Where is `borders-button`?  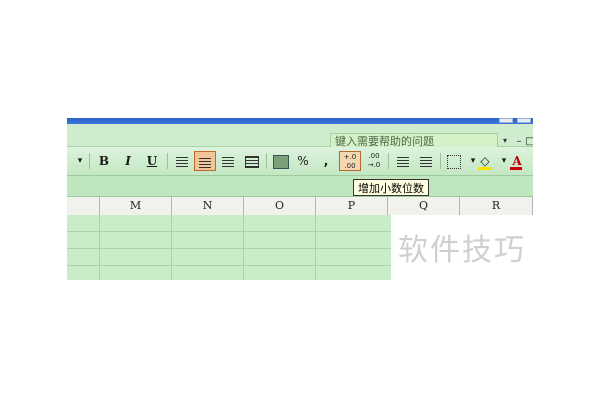
borders-button is located at coordinates (454, 161).